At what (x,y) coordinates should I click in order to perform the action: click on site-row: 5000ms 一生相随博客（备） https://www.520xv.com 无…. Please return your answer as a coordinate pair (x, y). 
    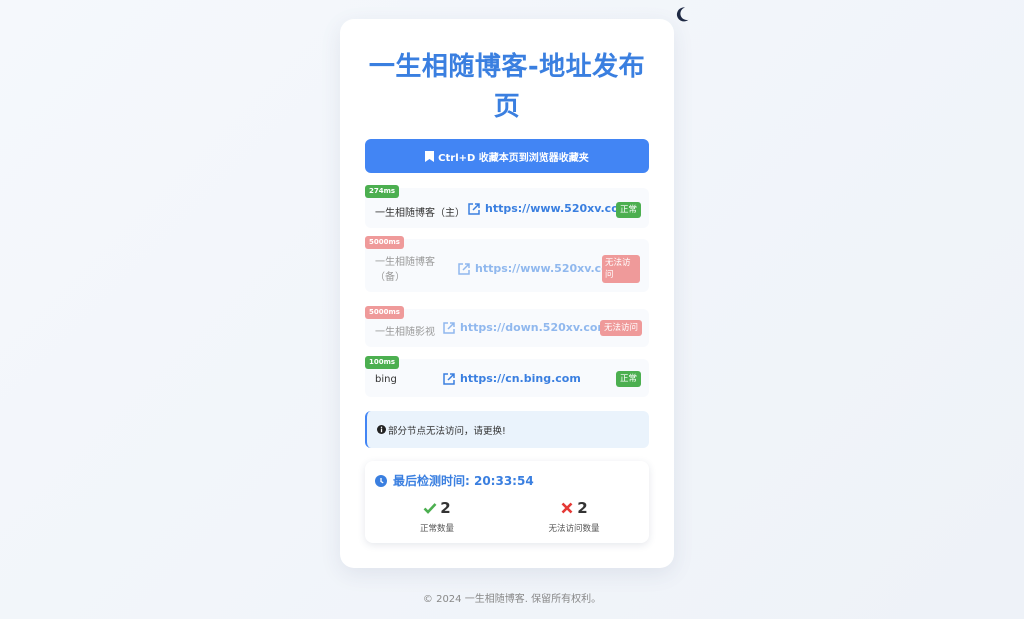
    Looking at the image, I should click on (507, 264).